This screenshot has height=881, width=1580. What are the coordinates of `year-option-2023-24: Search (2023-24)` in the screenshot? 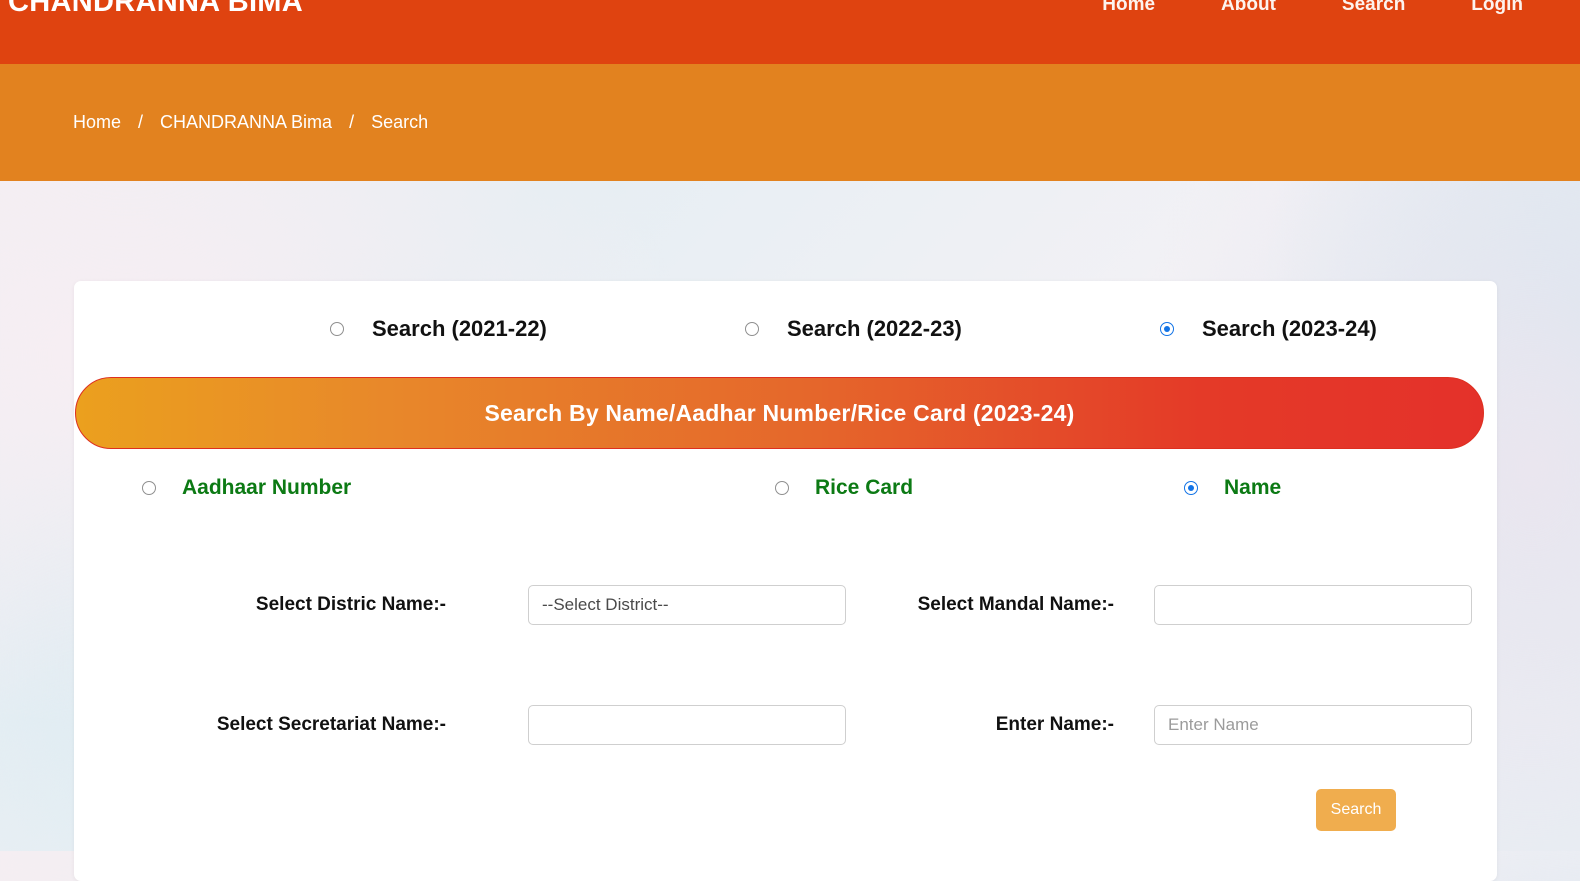 It's located at (1268, 329).